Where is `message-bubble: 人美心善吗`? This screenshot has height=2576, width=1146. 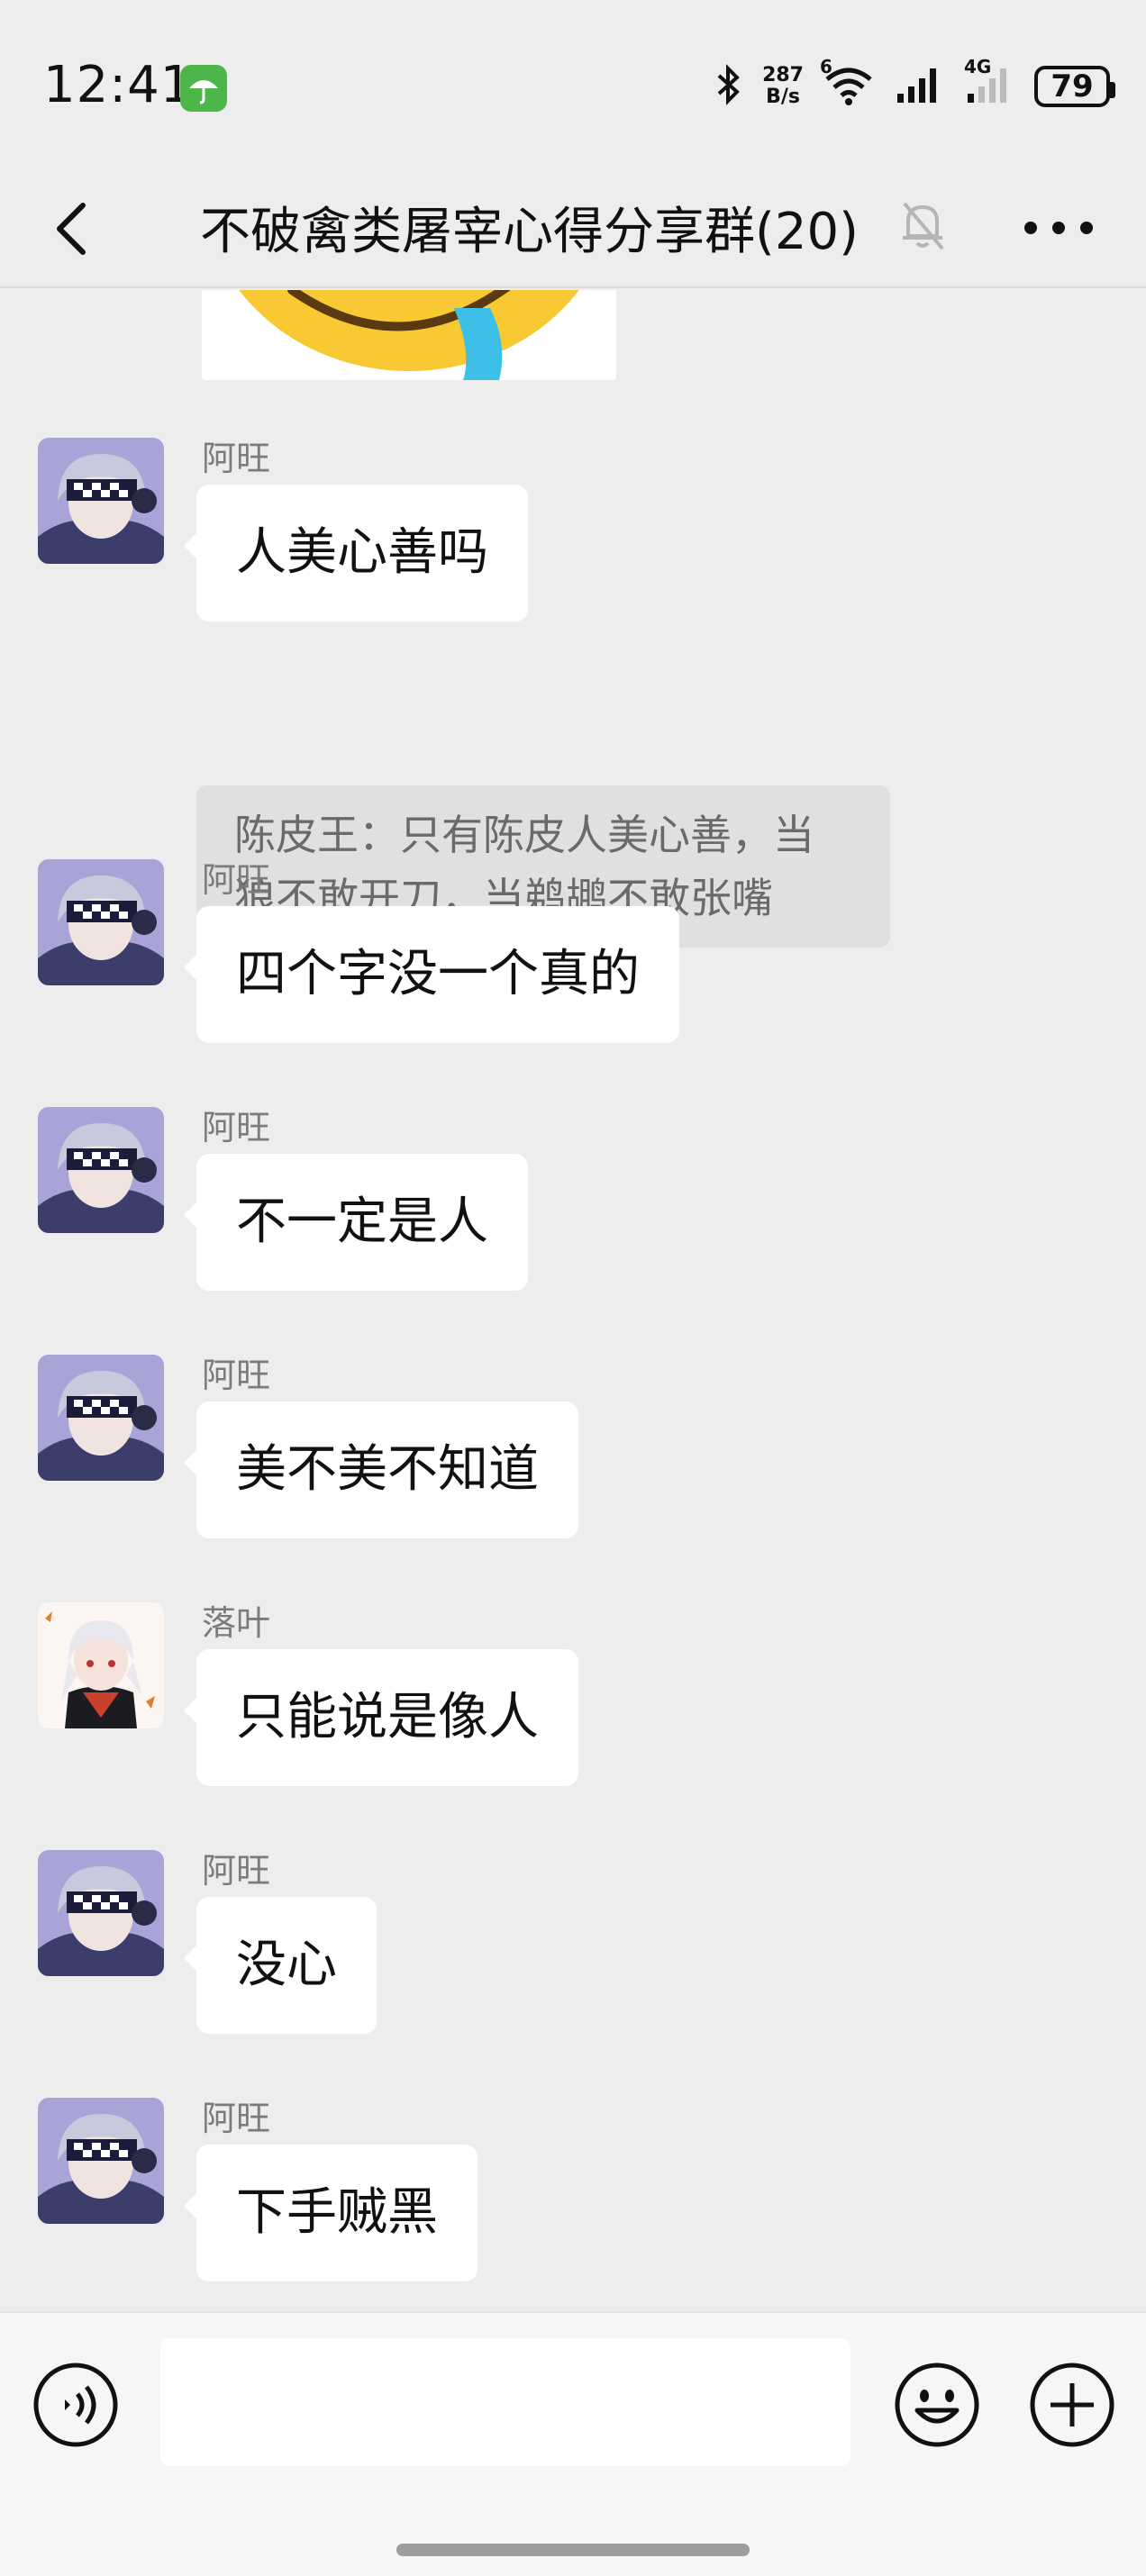 message-bubble: 人美心善吗 is located at coordinates (356, 553).